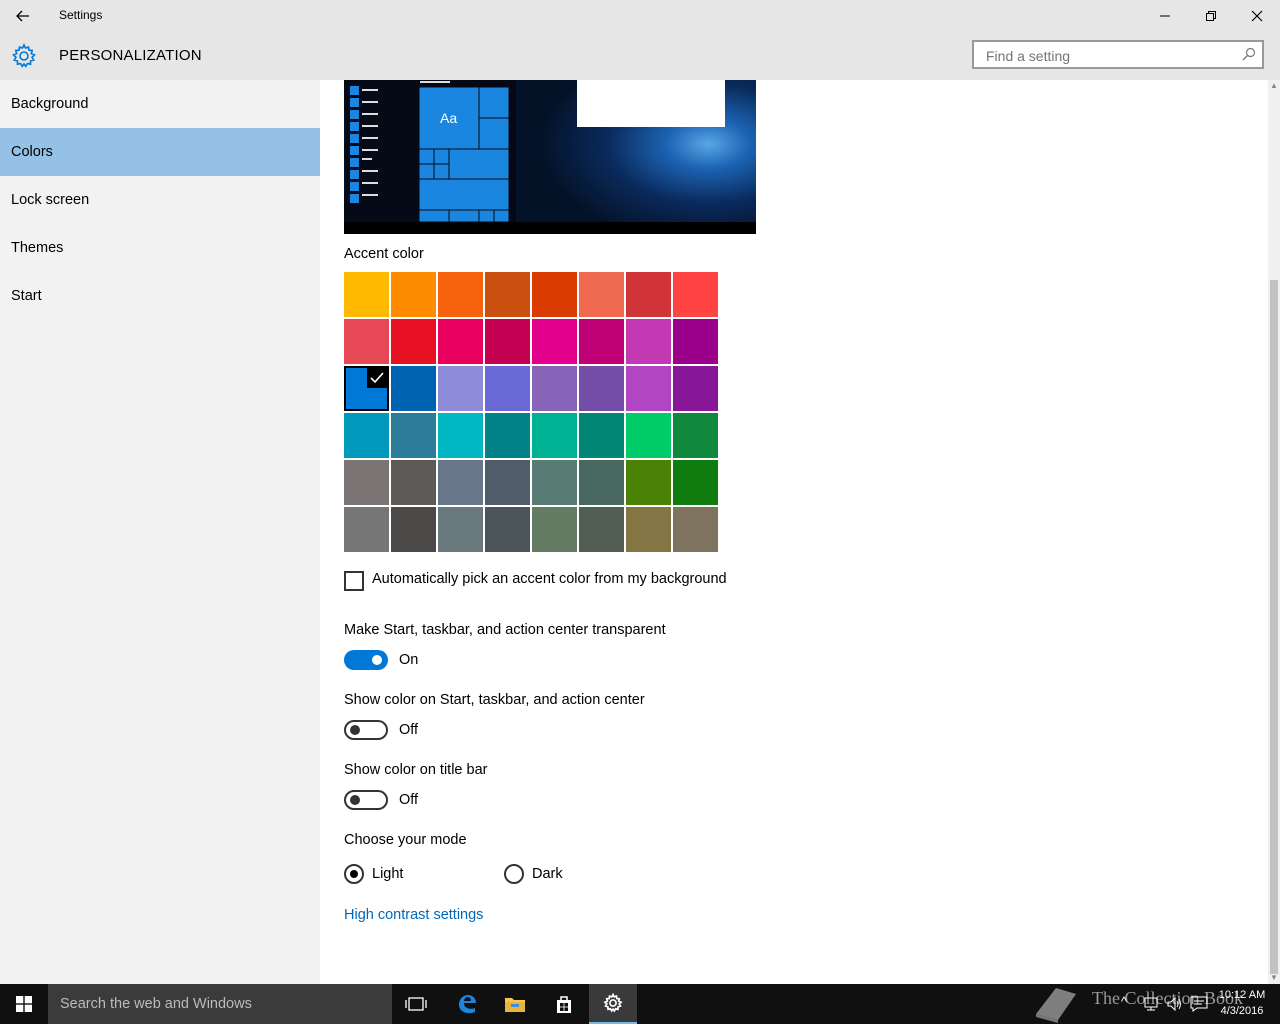 This screenshot has height=1029, width=1280. Describe the element at coordinates (1124, 1001) in the screenshot. I see `tray-chevron-icon: ^` at that location.